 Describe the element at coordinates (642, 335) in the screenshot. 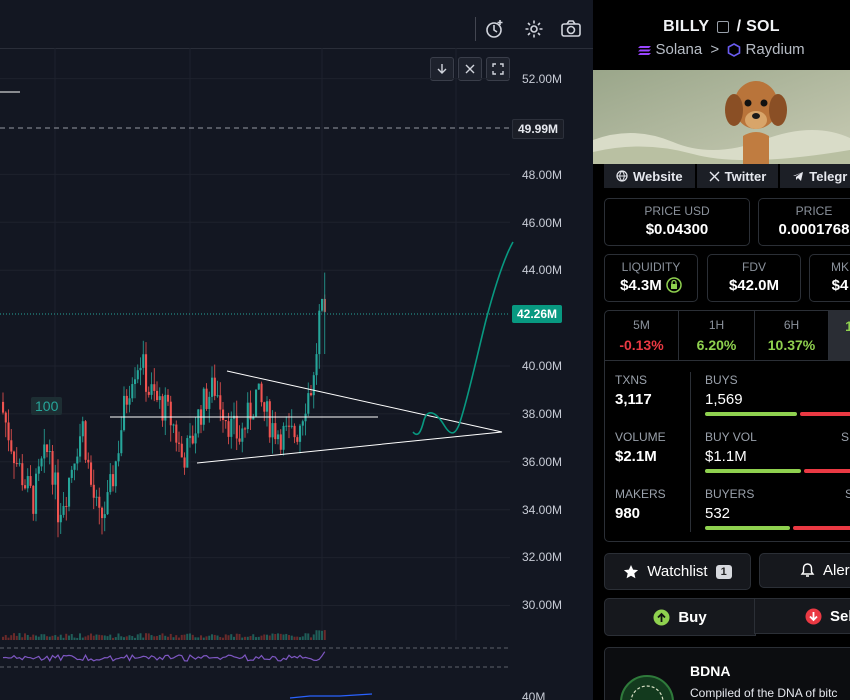

I see `tab-5m: 5M -0.13%` at that location.